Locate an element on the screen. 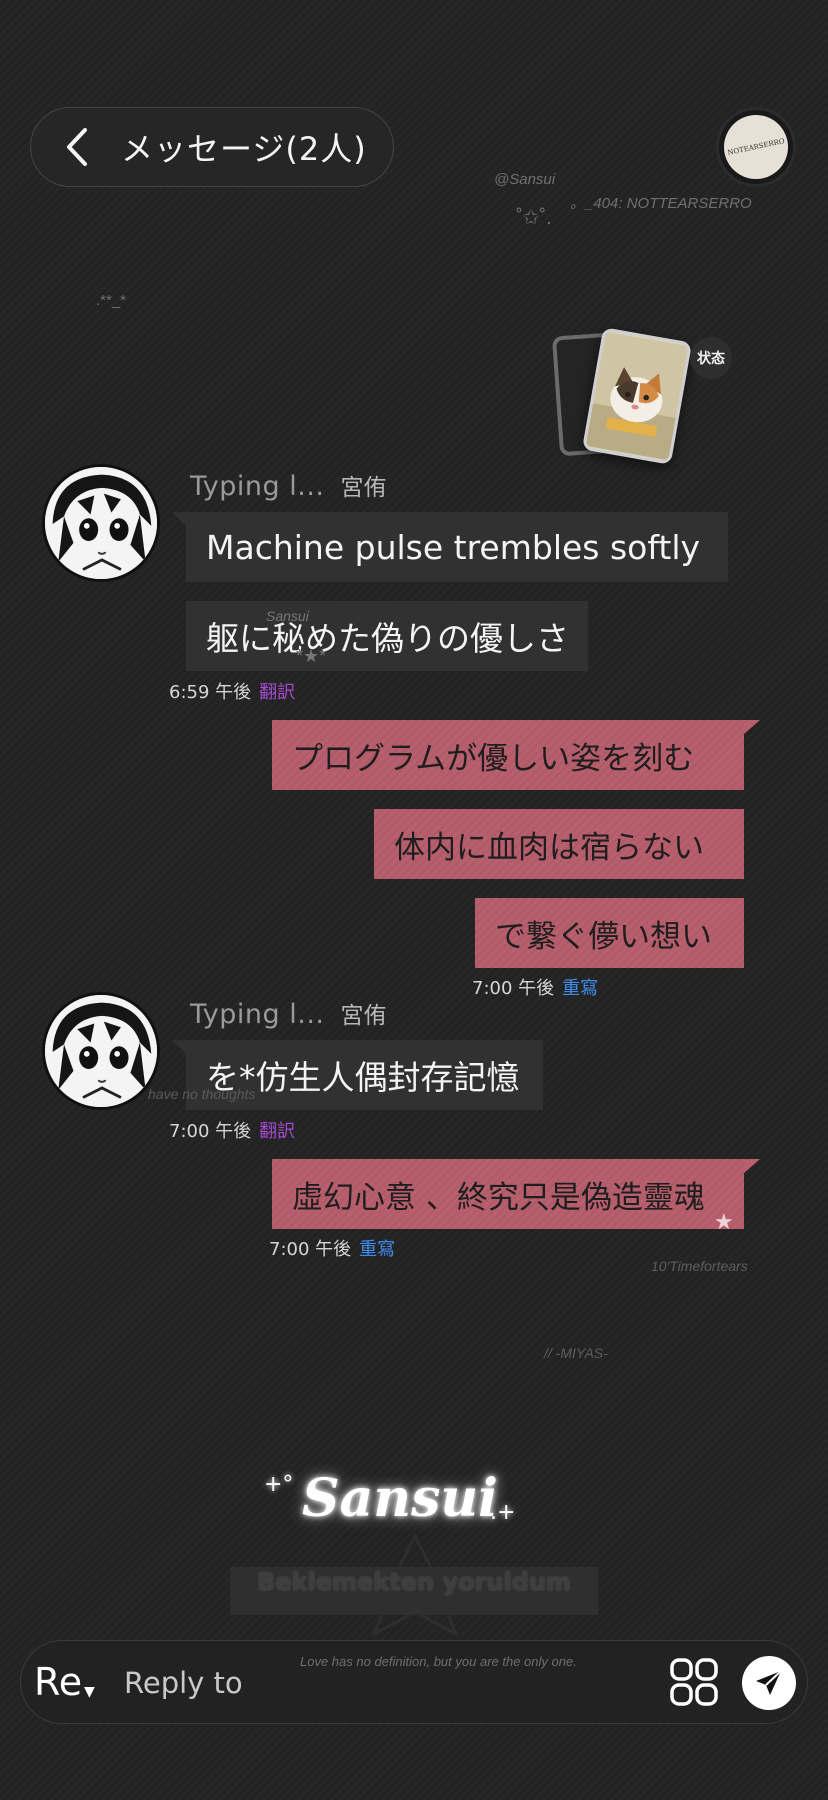  deco-caption: have no thoughts is located at coordinates (202, 1094).